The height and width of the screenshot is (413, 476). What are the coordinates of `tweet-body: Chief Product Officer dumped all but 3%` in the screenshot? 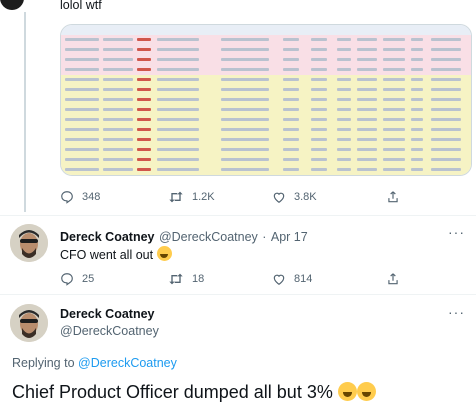 It's located at (194, 392).